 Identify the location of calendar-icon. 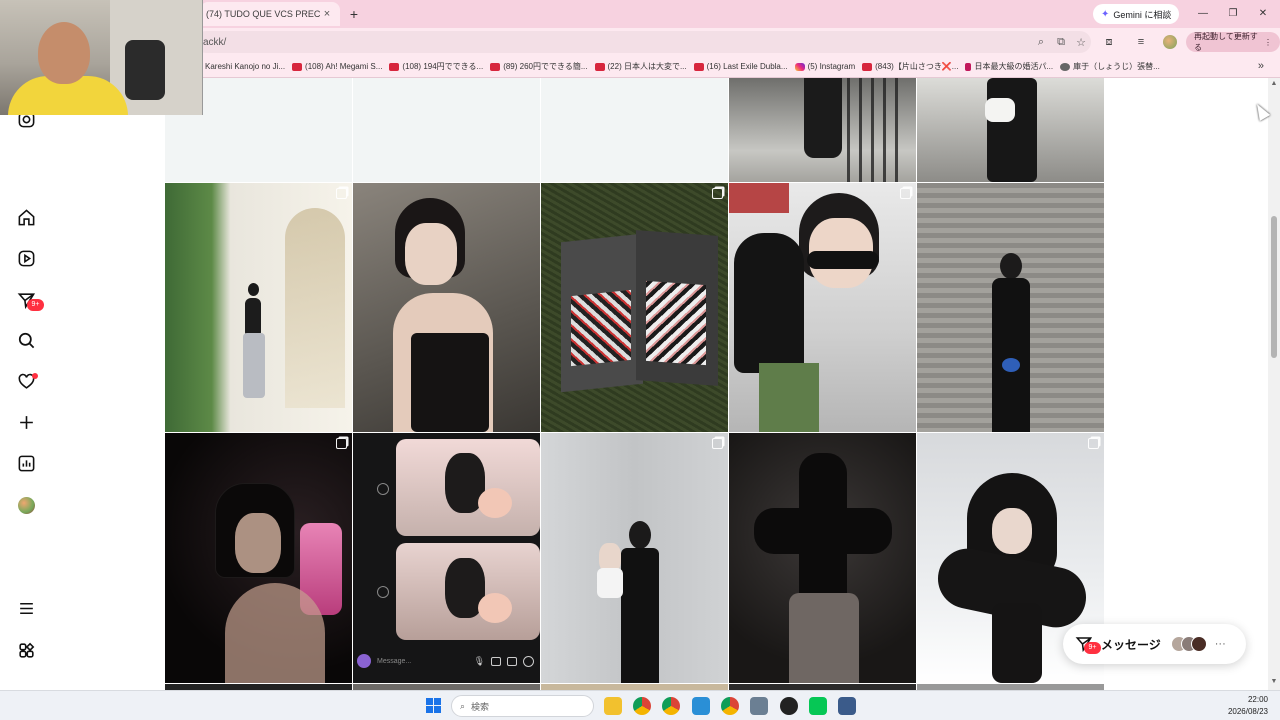
(847, 706).